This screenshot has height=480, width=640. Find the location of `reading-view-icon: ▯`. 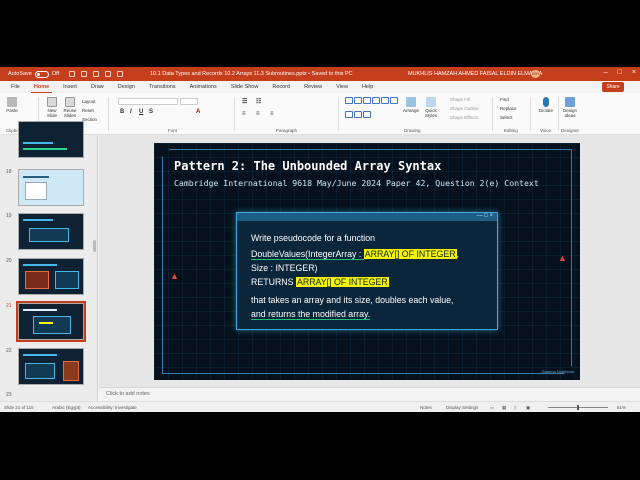

reading-view-icon: ▯ is located at coordinates (515, 408).